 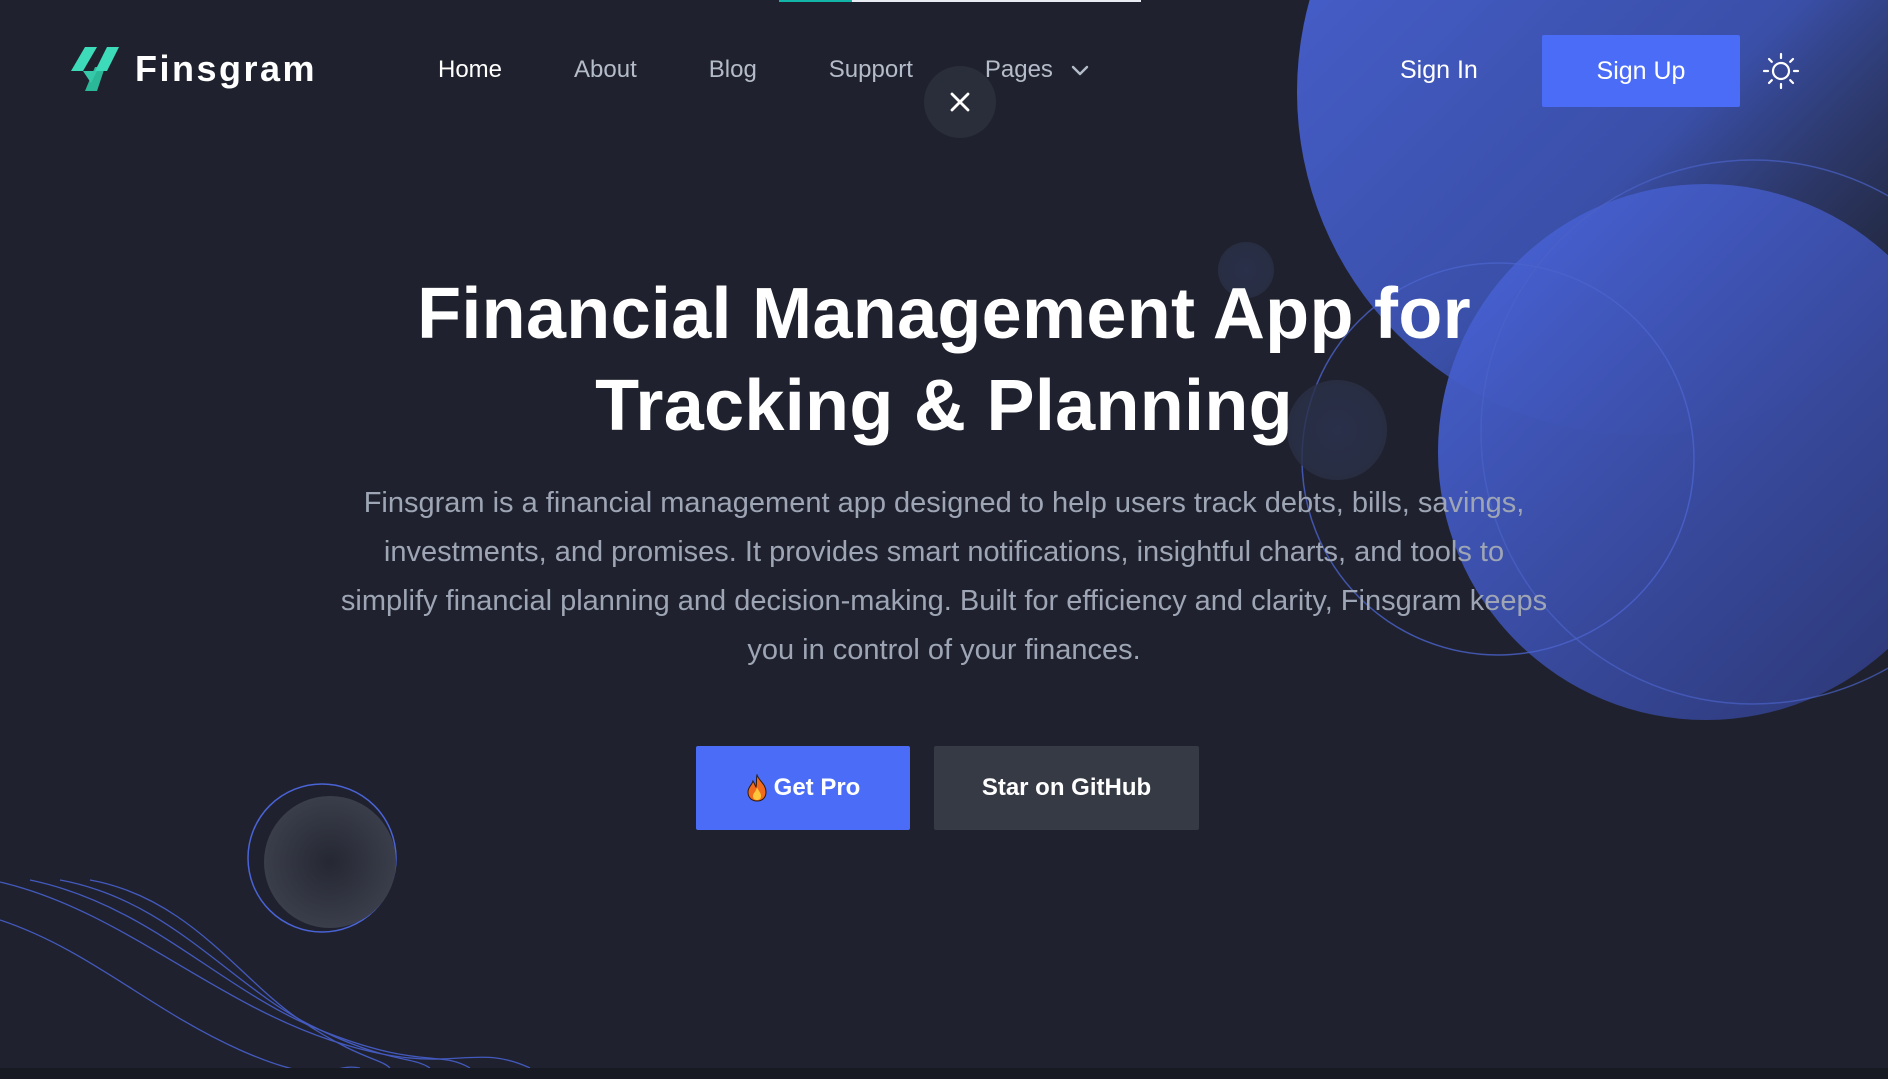 I want to click on close-icon, so click(x=960, y=102).